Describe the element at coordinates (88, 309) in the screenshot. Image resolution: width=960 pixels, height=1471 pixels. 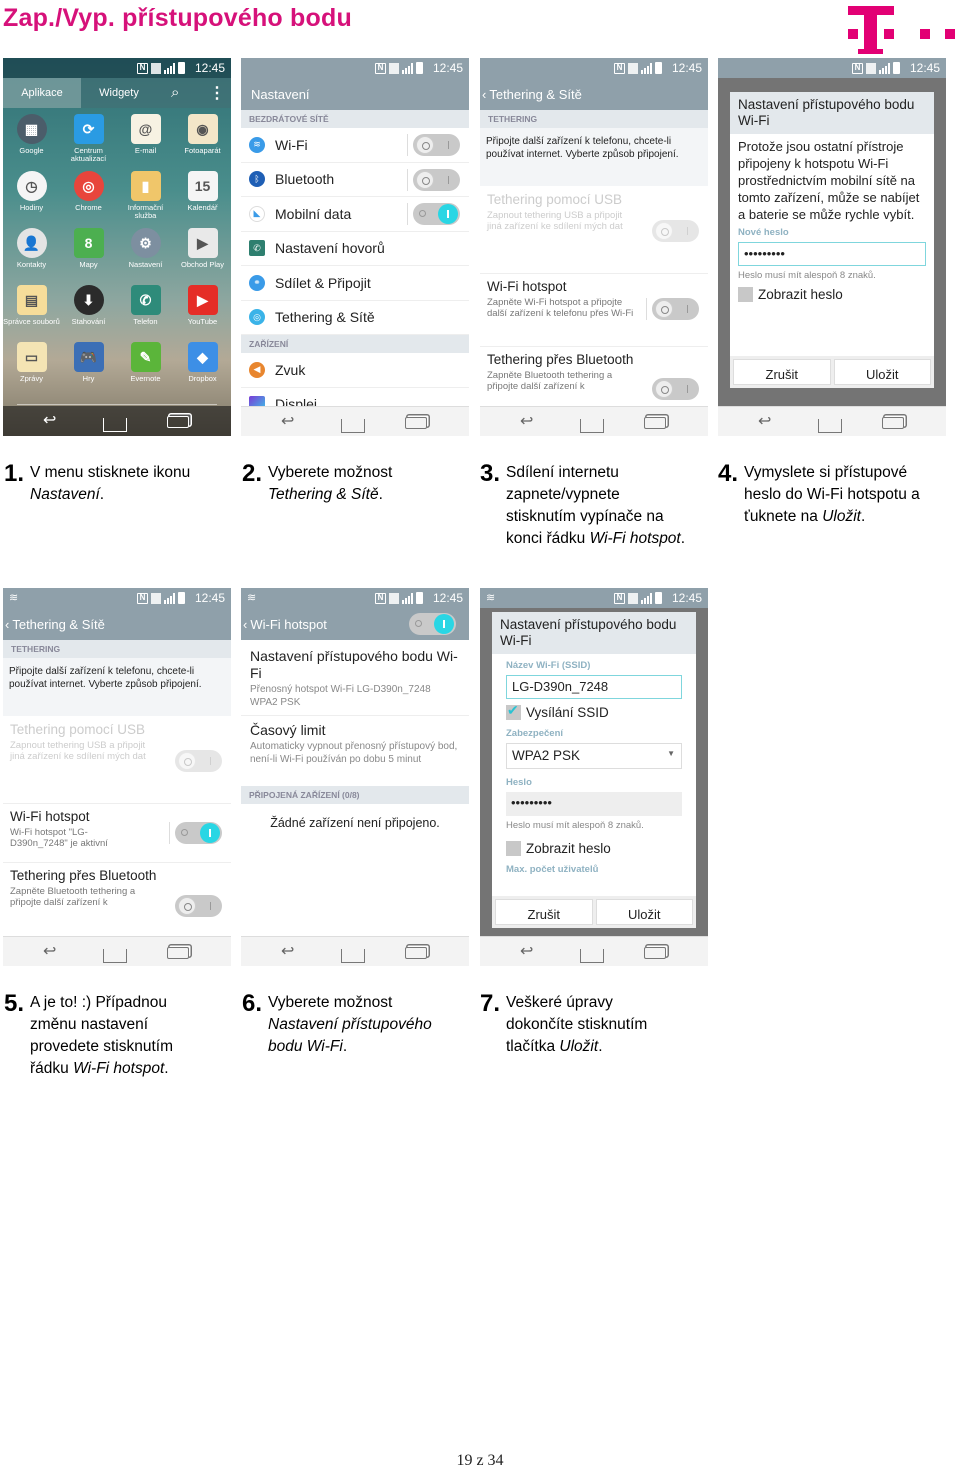
I see `app-download: ⬇ Stahování` at that location.